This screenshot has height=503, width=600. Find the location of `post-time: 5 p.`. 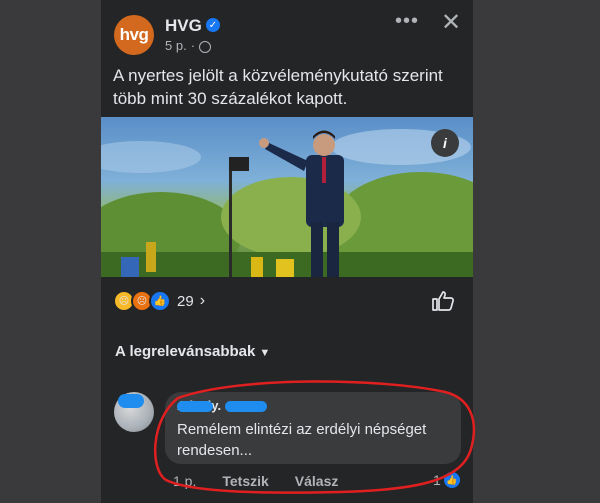

post-time: 5 p. is located at coordinates (176, 45).